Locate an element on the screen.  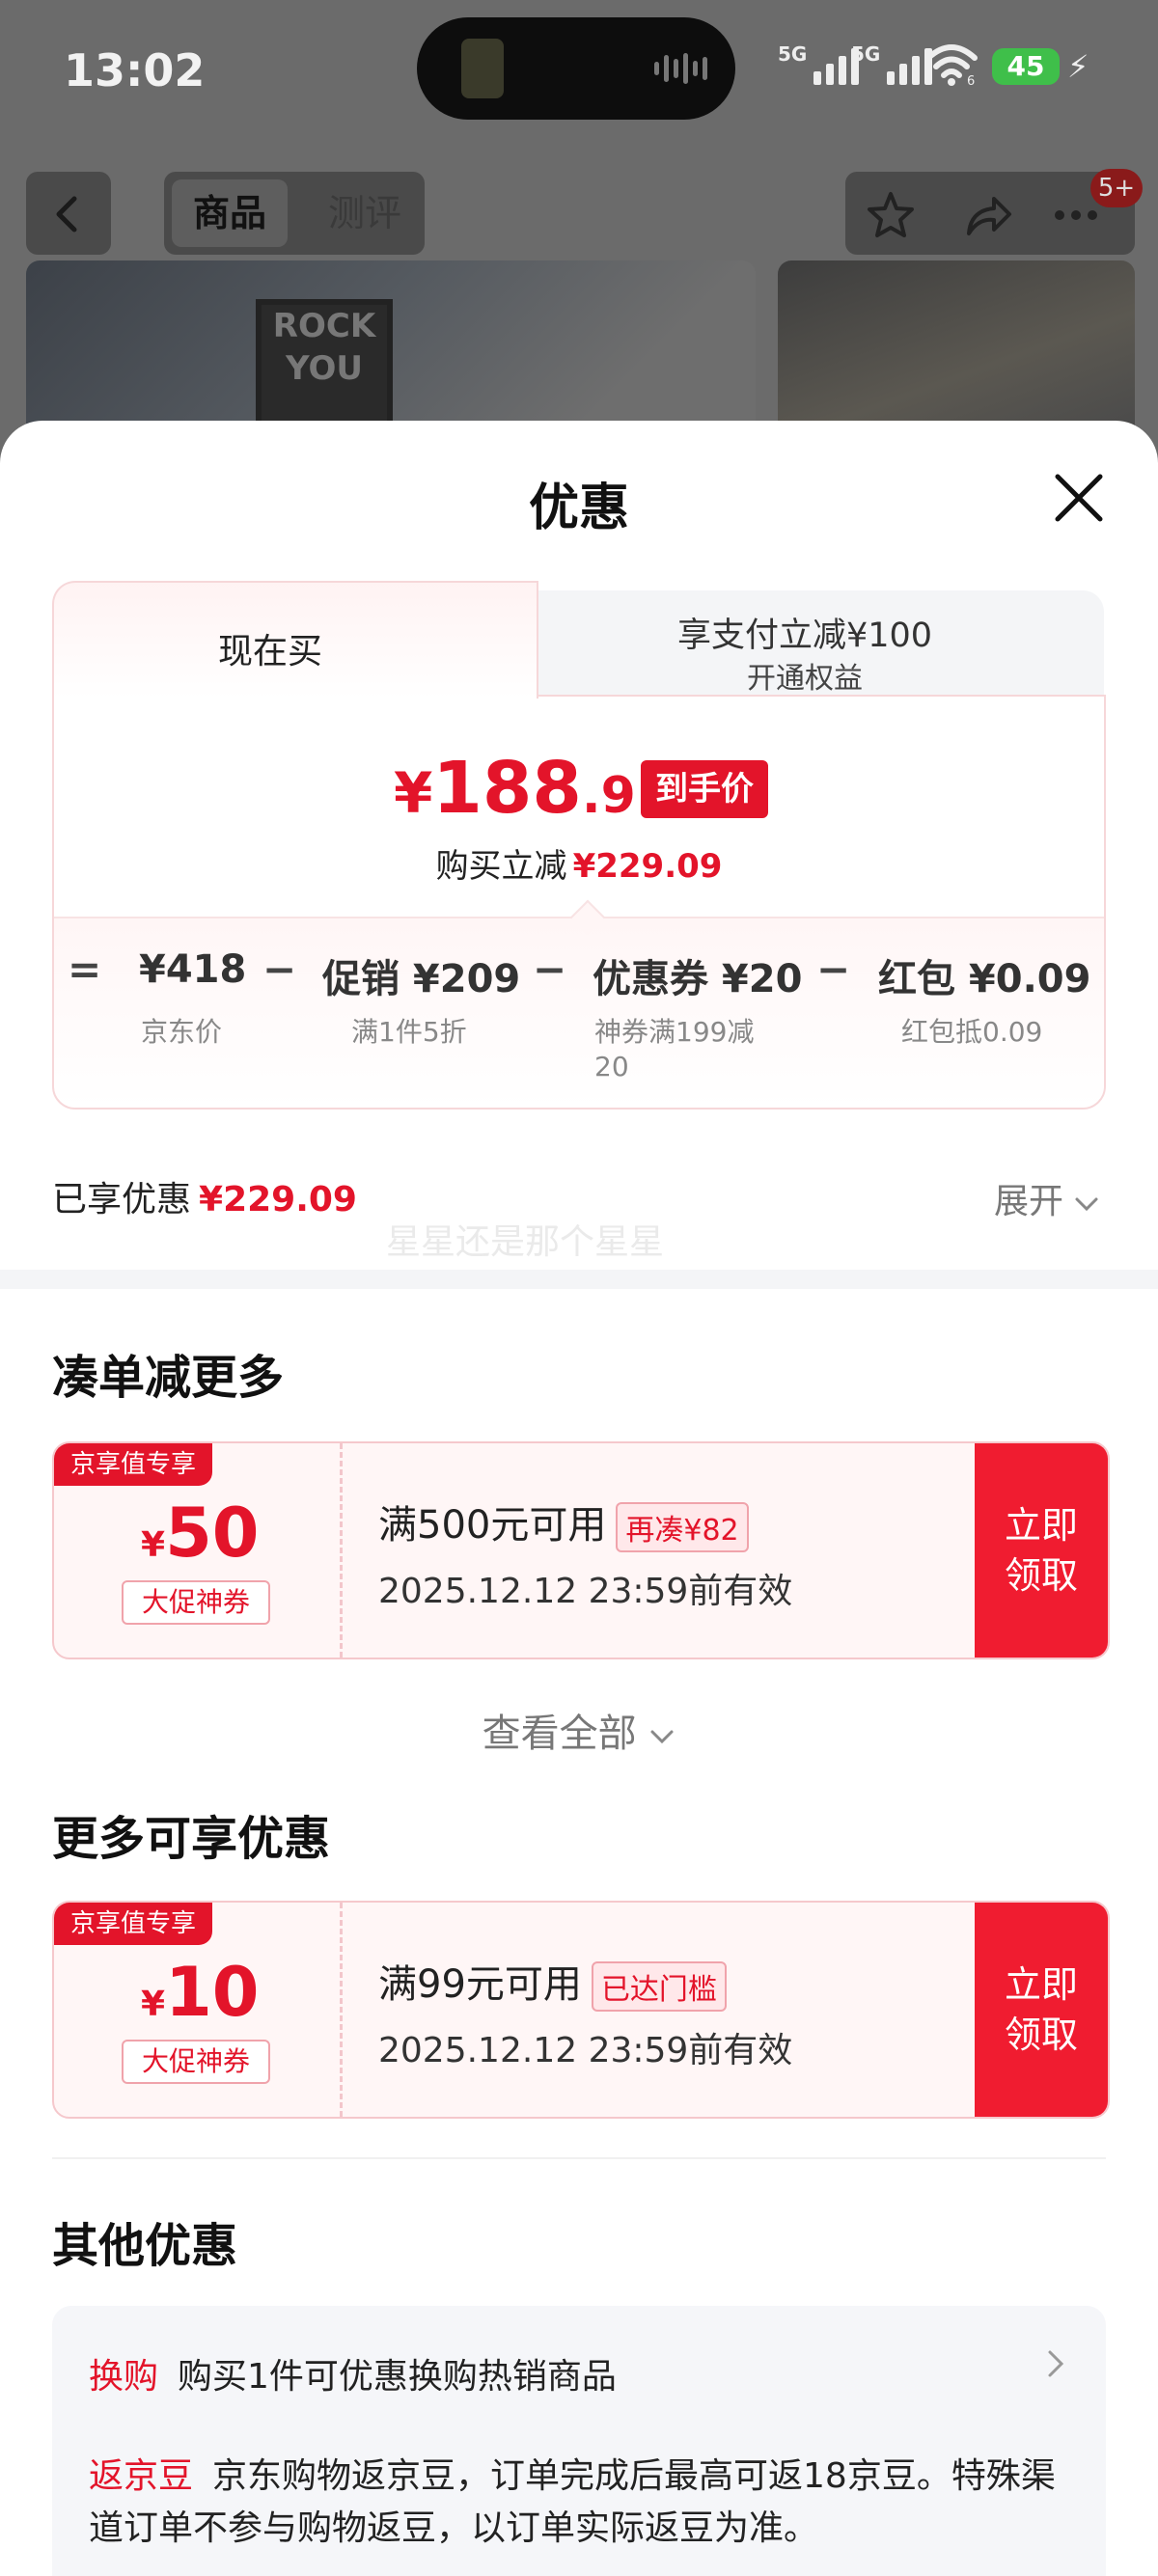
star-icon is located at coordinates (891, 215).